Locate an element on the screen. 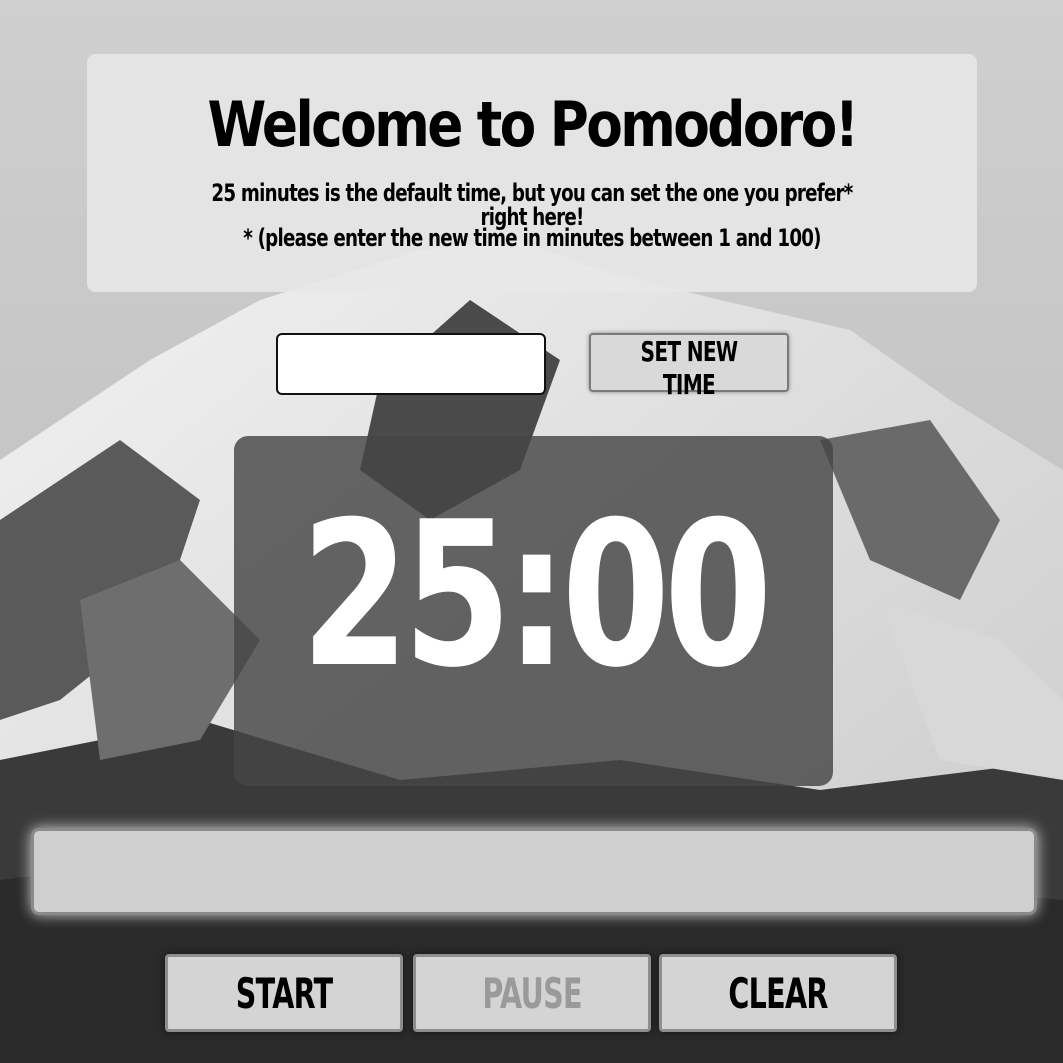 The image size is (1063, 1063). pause-label: PAUSE is located at coordinates (532, 993).